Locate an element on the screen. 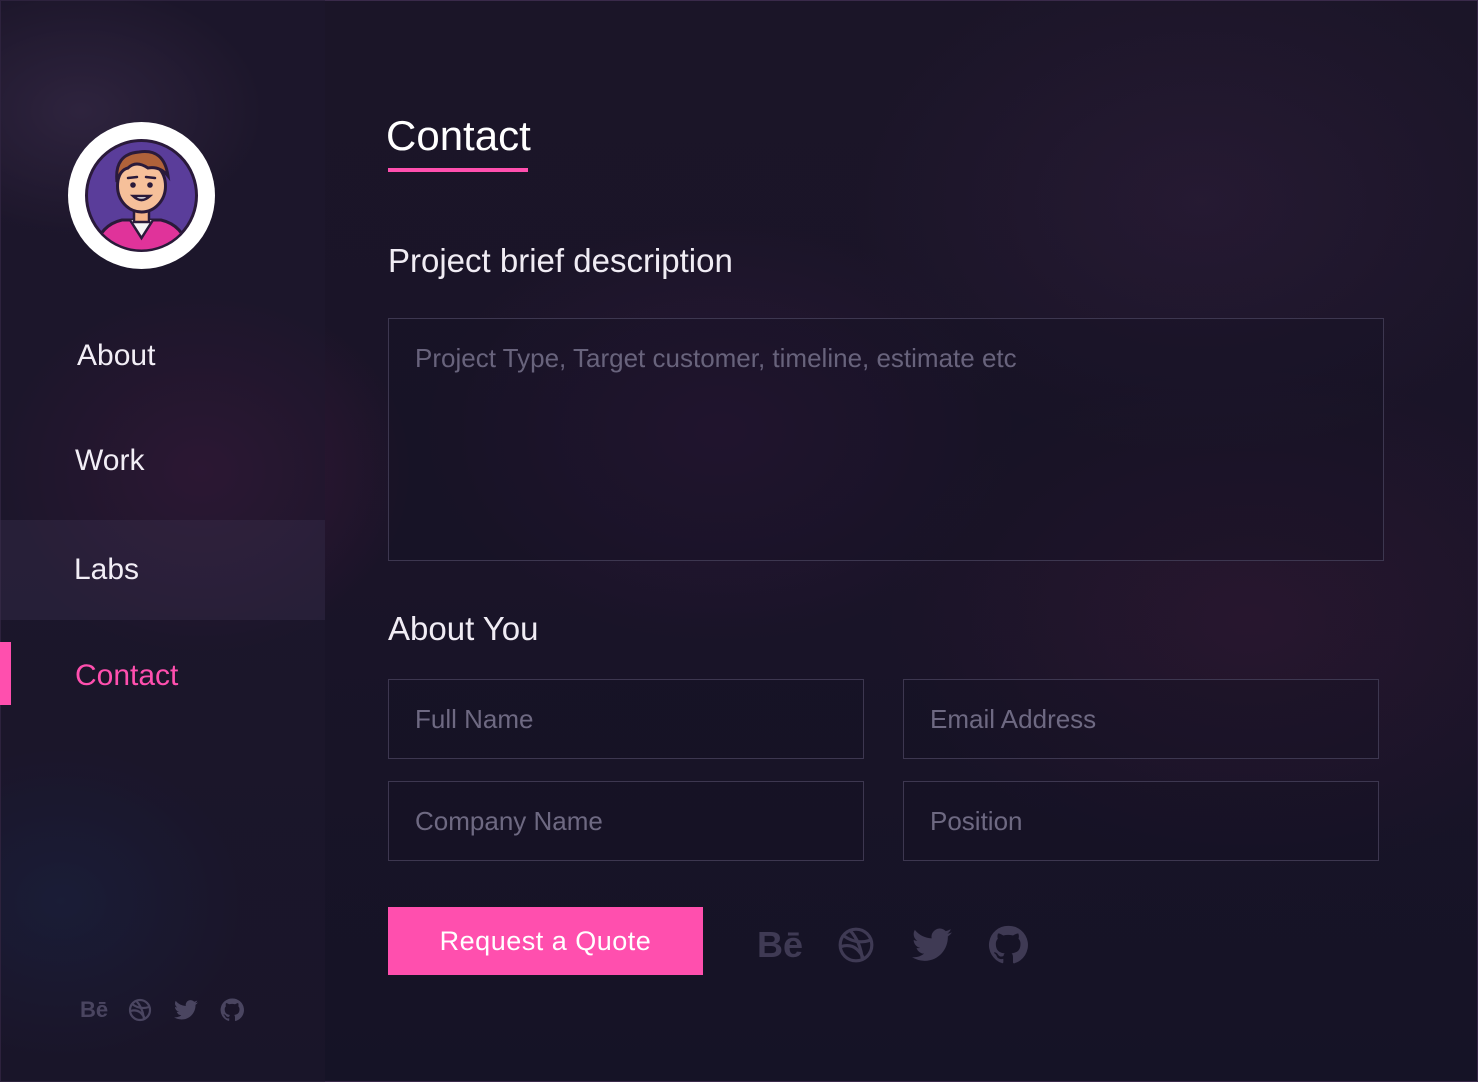  about-you-label: About You is located at coordinates (463, 628).